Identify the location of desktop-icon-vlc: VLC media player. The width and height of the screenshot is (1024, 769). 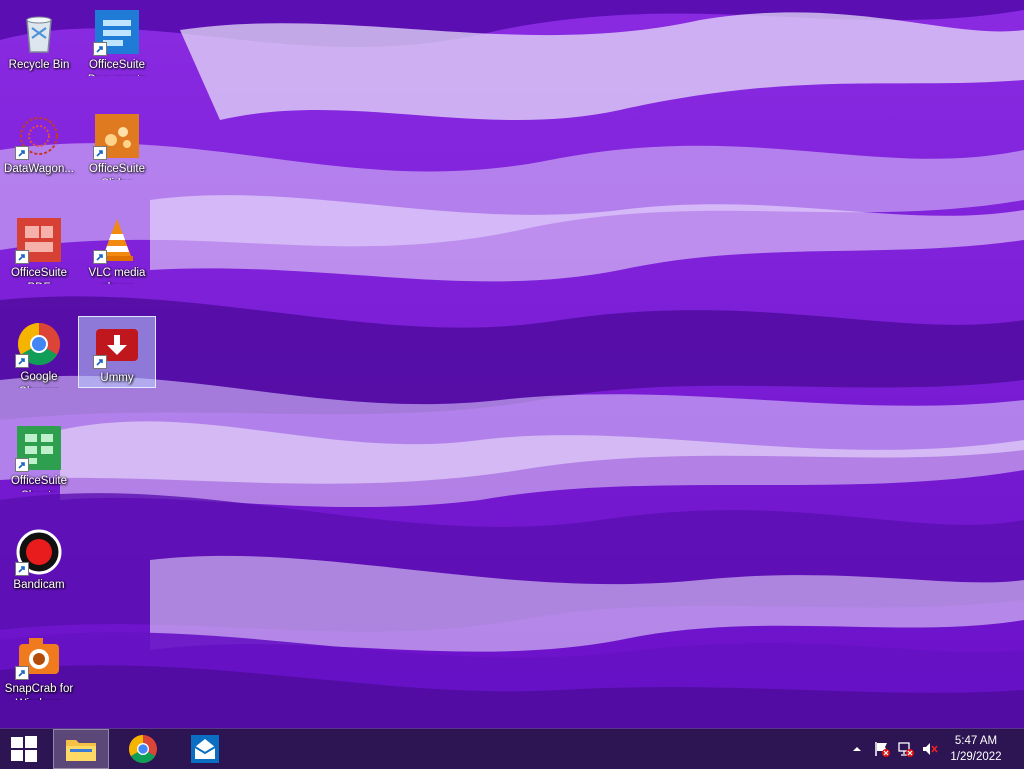
(117, 248).